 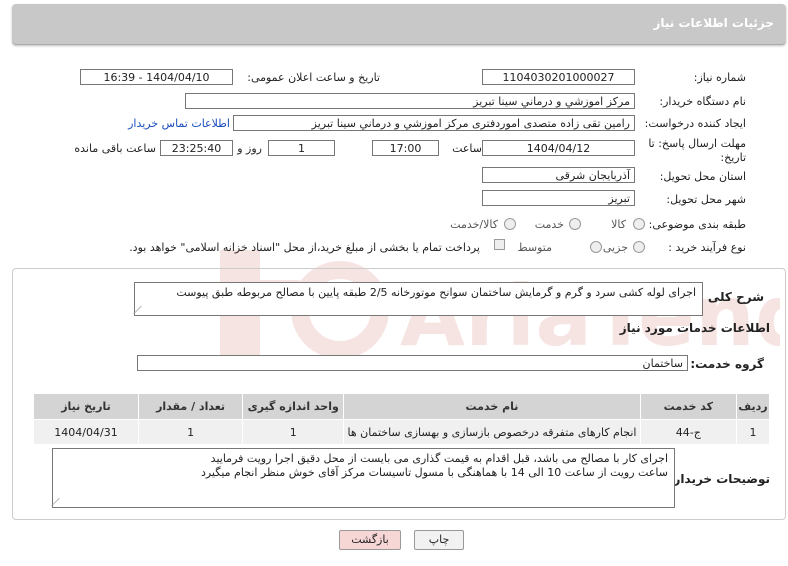 I want to click on process-option-medium: متوسط, so click(x=534, y=247).